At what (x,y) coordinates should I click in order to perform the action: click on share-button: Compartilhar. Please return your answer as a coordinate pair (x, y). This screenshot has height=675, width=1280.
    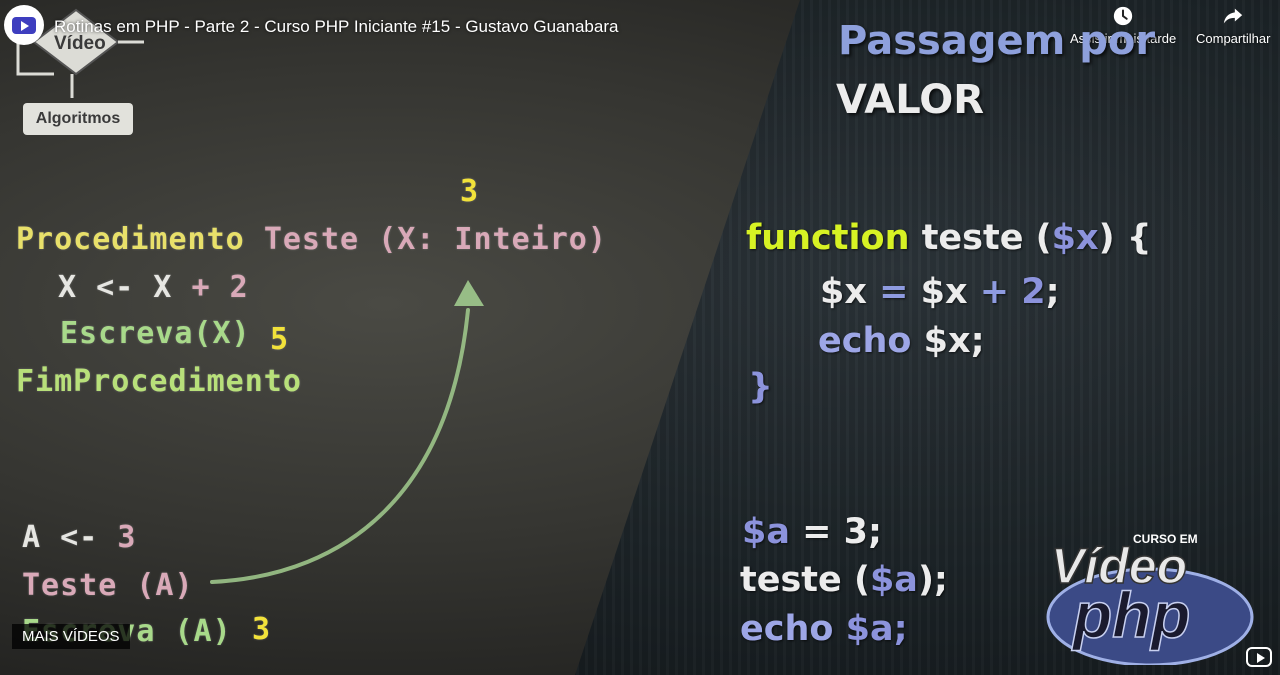
    Looking at the image, I should click on (1233, 25).